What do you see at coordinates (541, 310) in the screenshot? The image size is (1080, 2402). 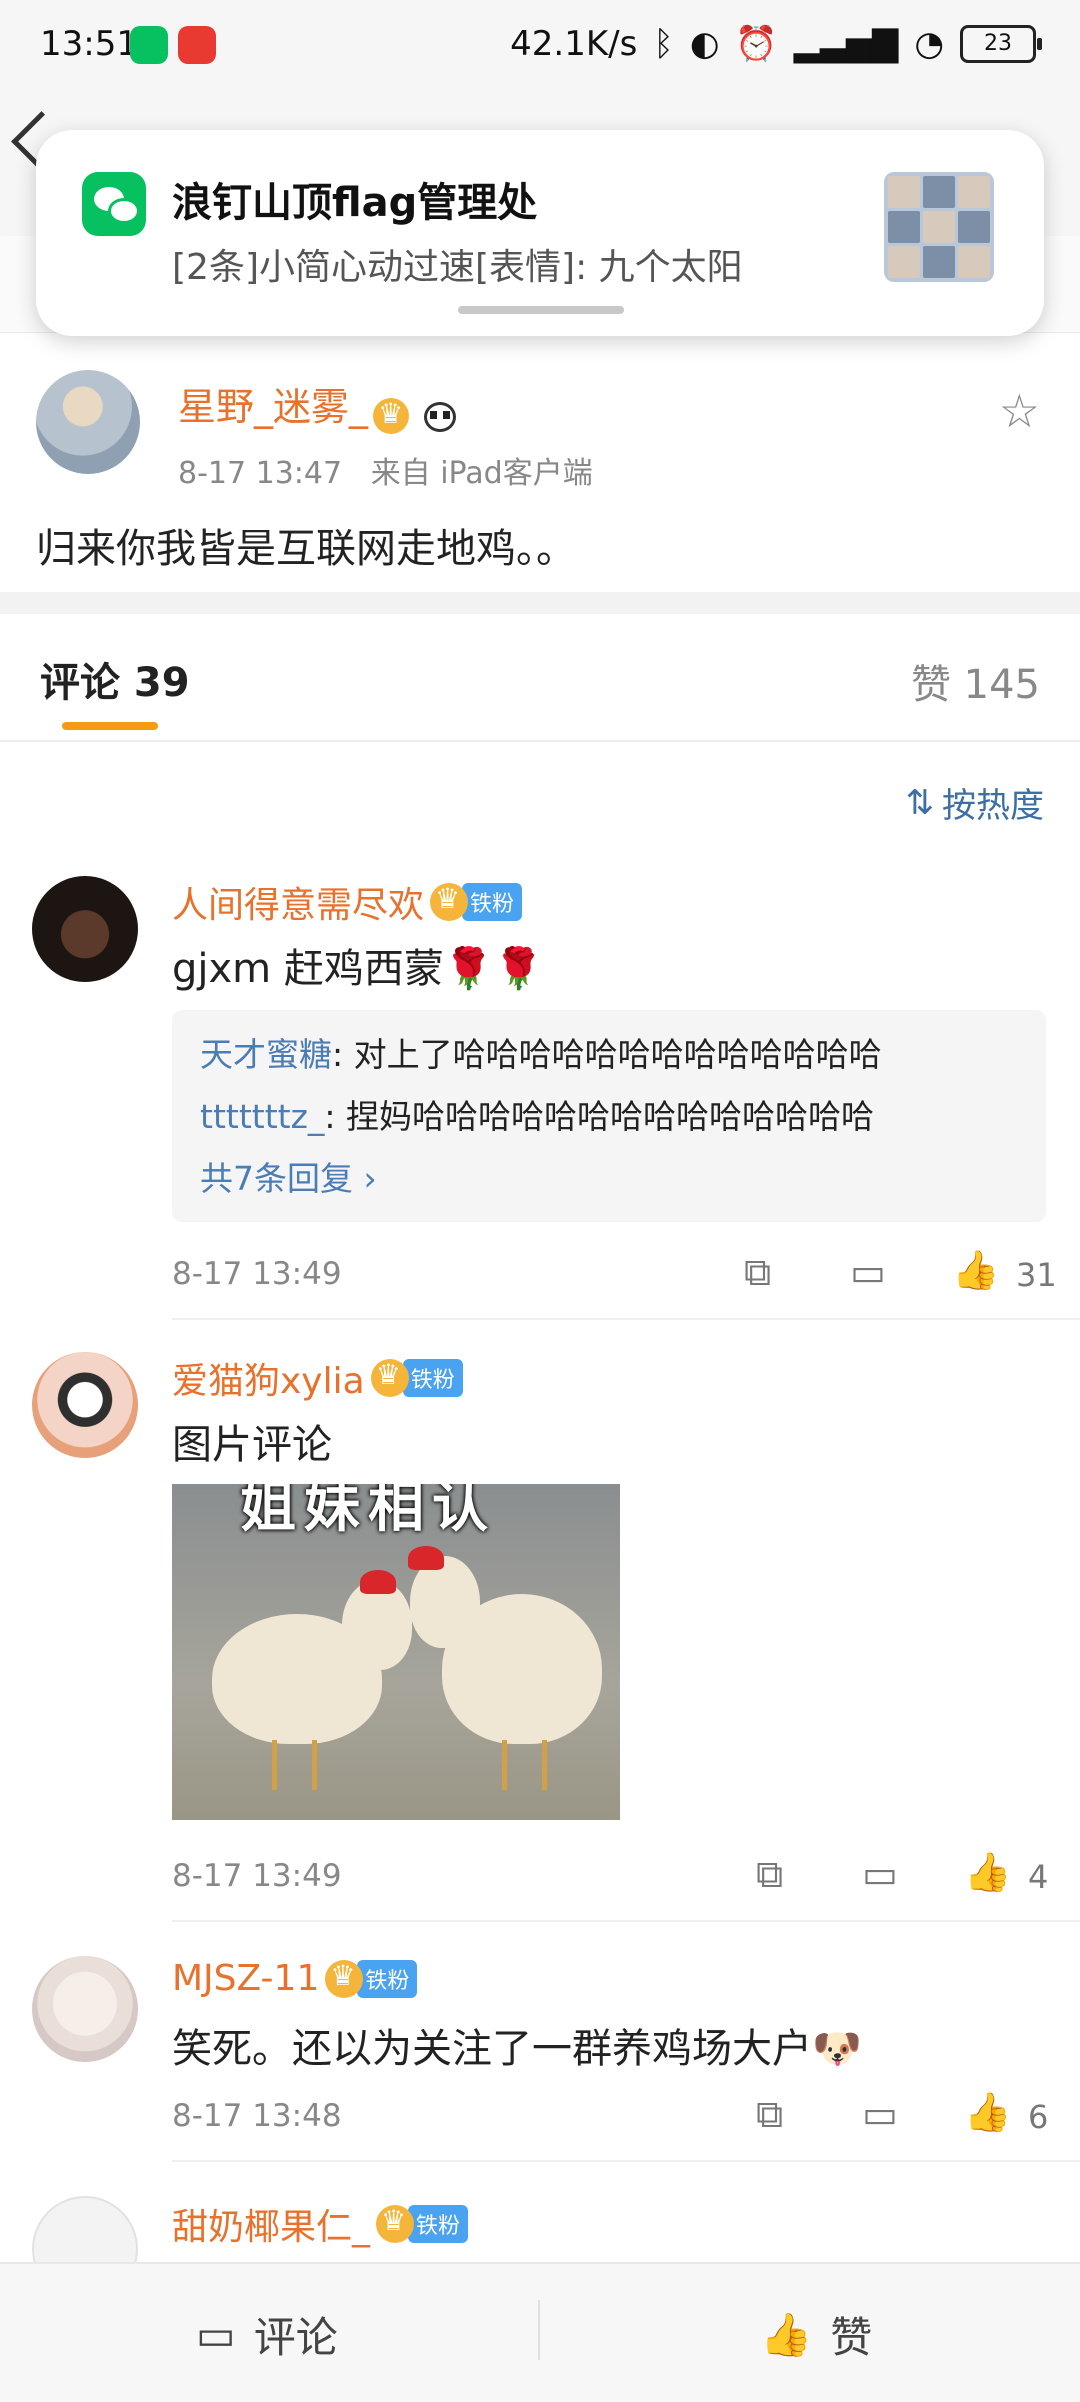 I see `notification-drag-handle` at bounding box center [541, 310].